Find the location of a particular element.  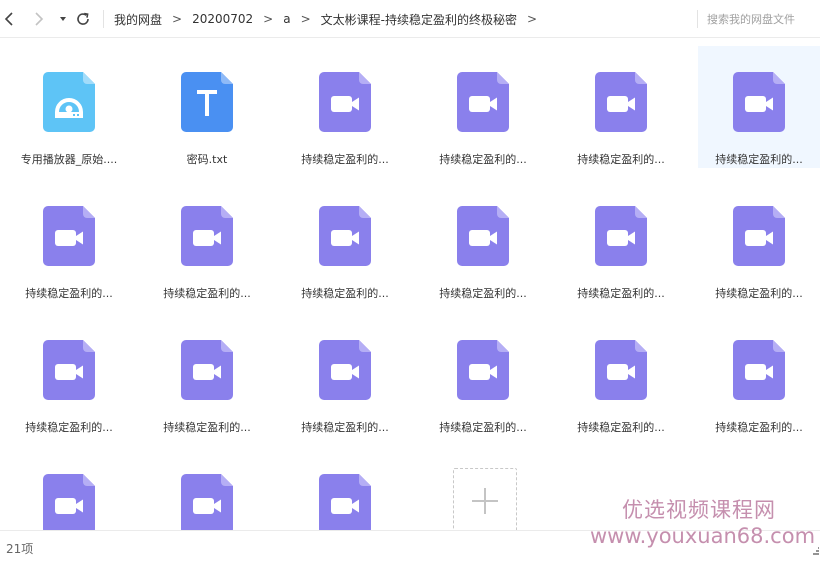

breadcrumb-item: a is located at coordinates (286, 19).